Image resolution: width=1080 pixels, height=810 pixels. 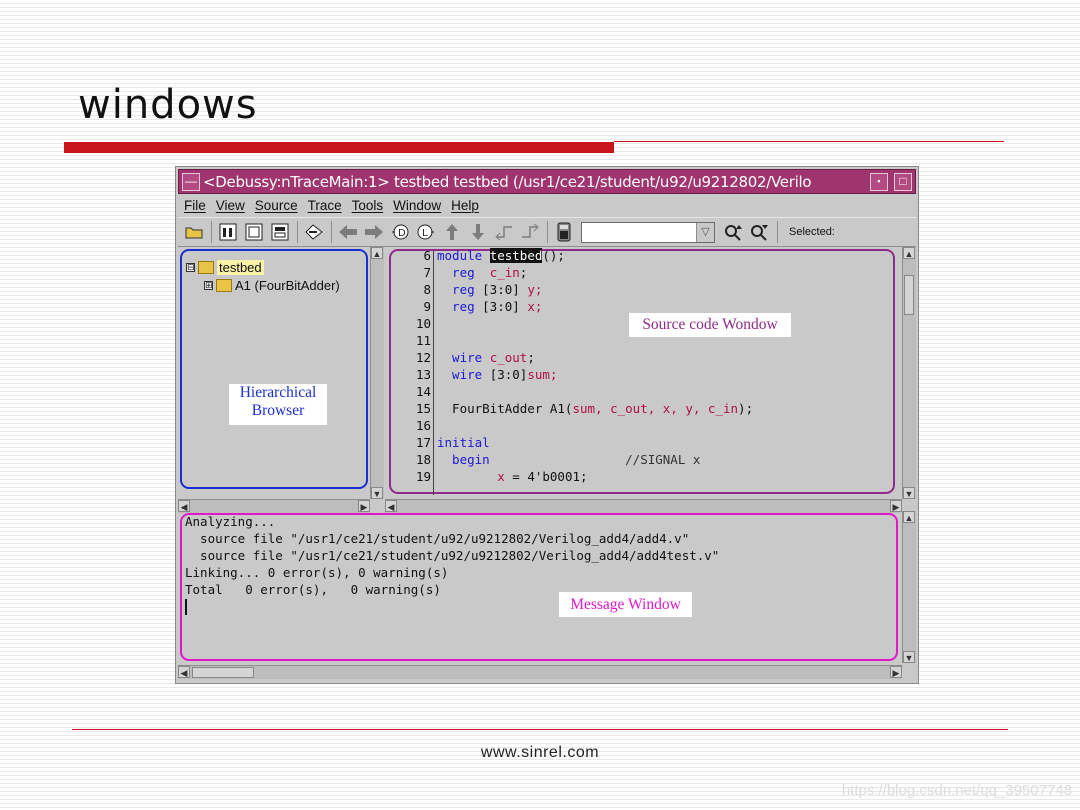 What do you see at coordinates (595, 459) in the screenshot?
I see `code-comment: //SIGNAL x` at bounding box center [595, 459].